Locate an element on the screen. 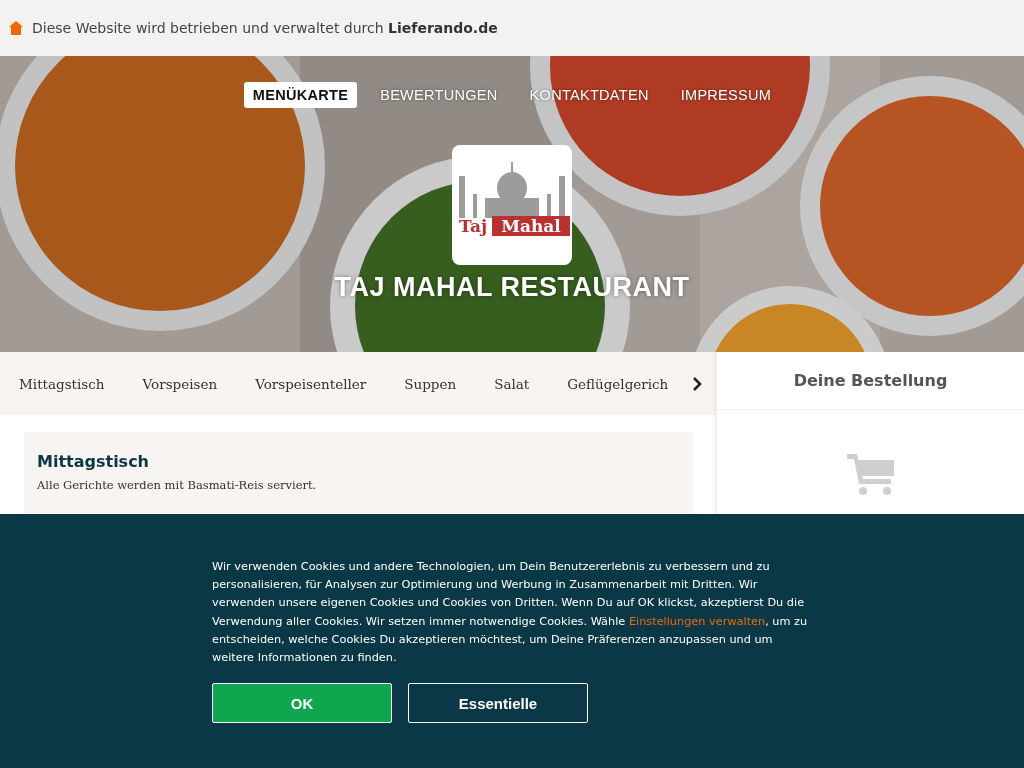 The width and height of the screenshot is (1024, 768). cart-icon is located at coordinates (870, 475).